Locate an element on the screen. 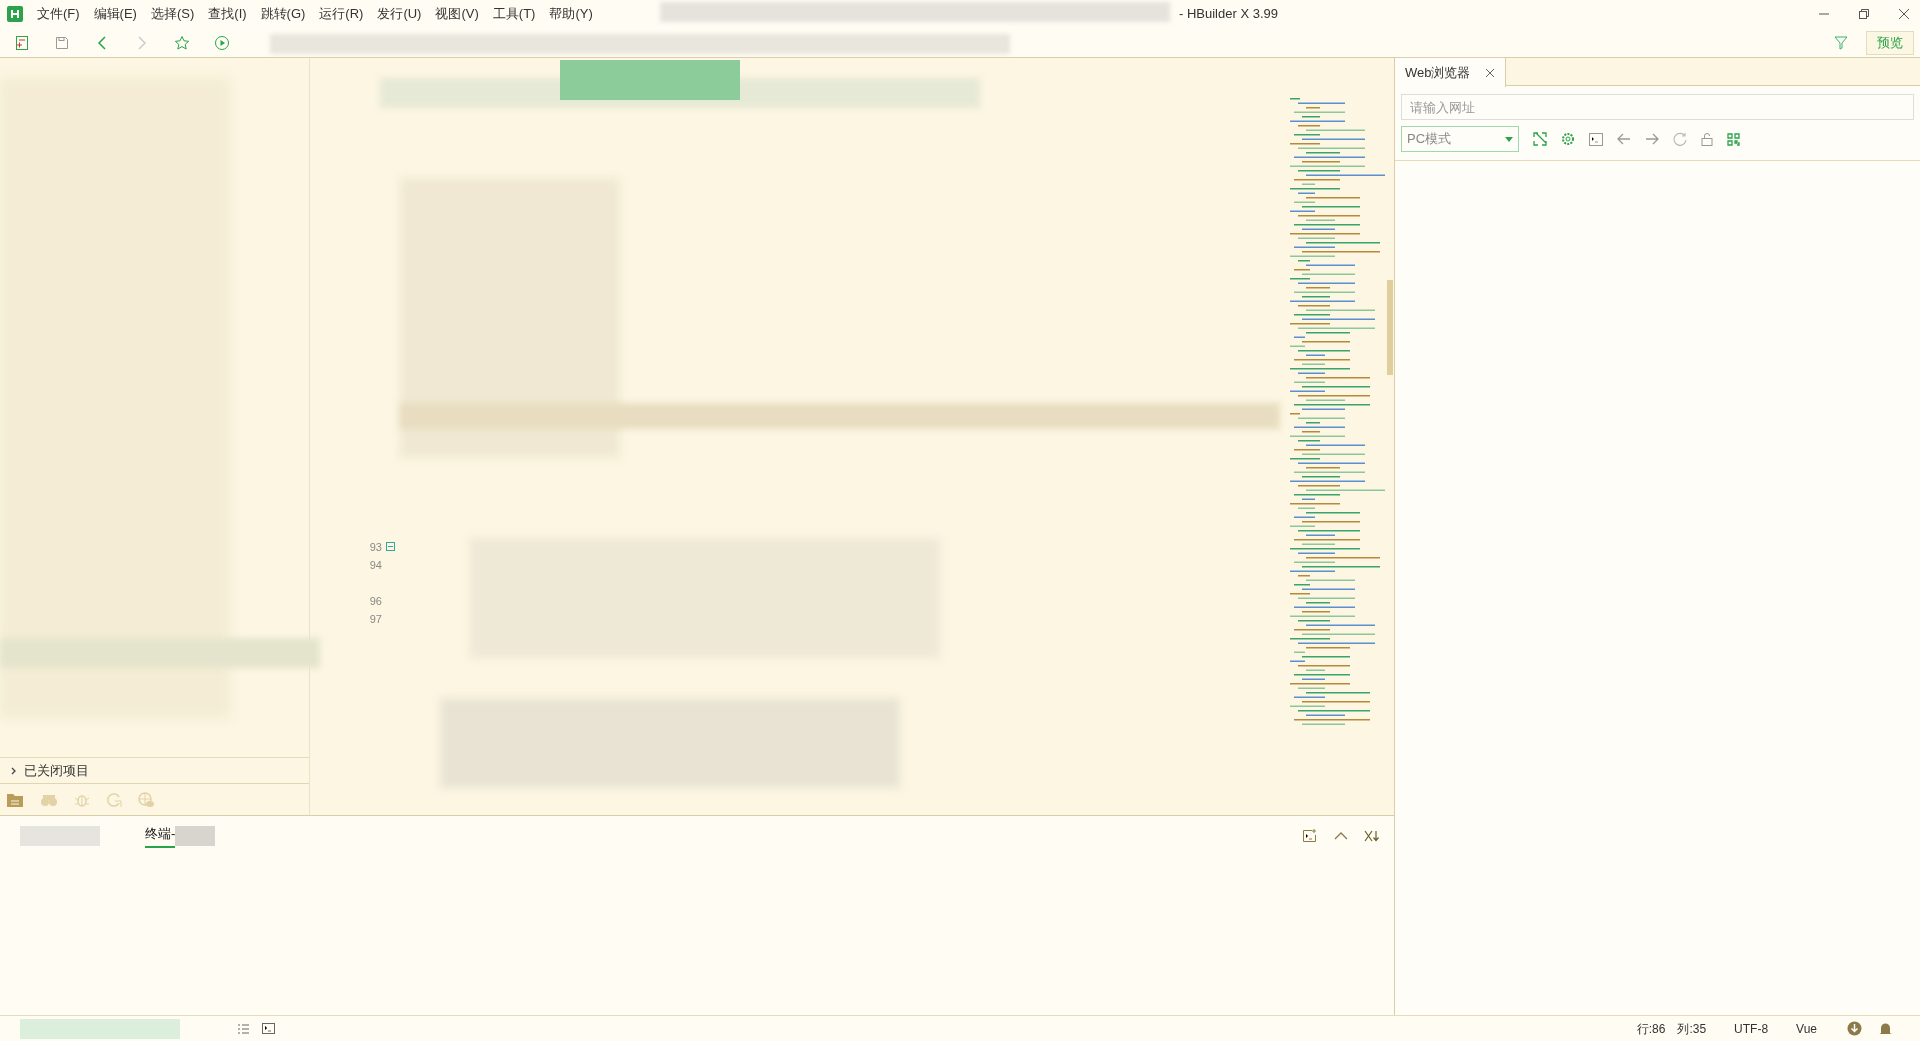 The image size is (1920, 1041). run-icon is located at coordinates (222, 42).